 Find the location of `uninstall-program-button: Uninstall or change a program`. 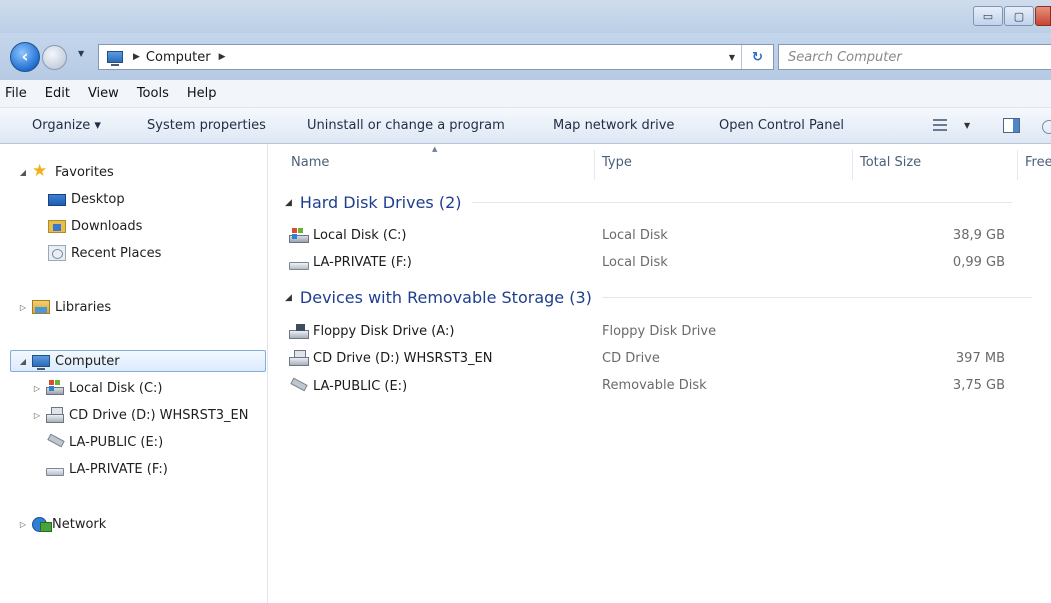

uninstall-program-button: Uninstall or change a program is located at coordinates (406, 125).